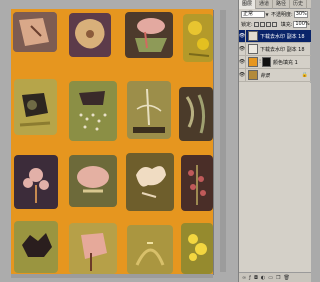 The image size is (320, 282). I want to click on lock-row: 锁定: 填充: 100%, so click(275, 24).